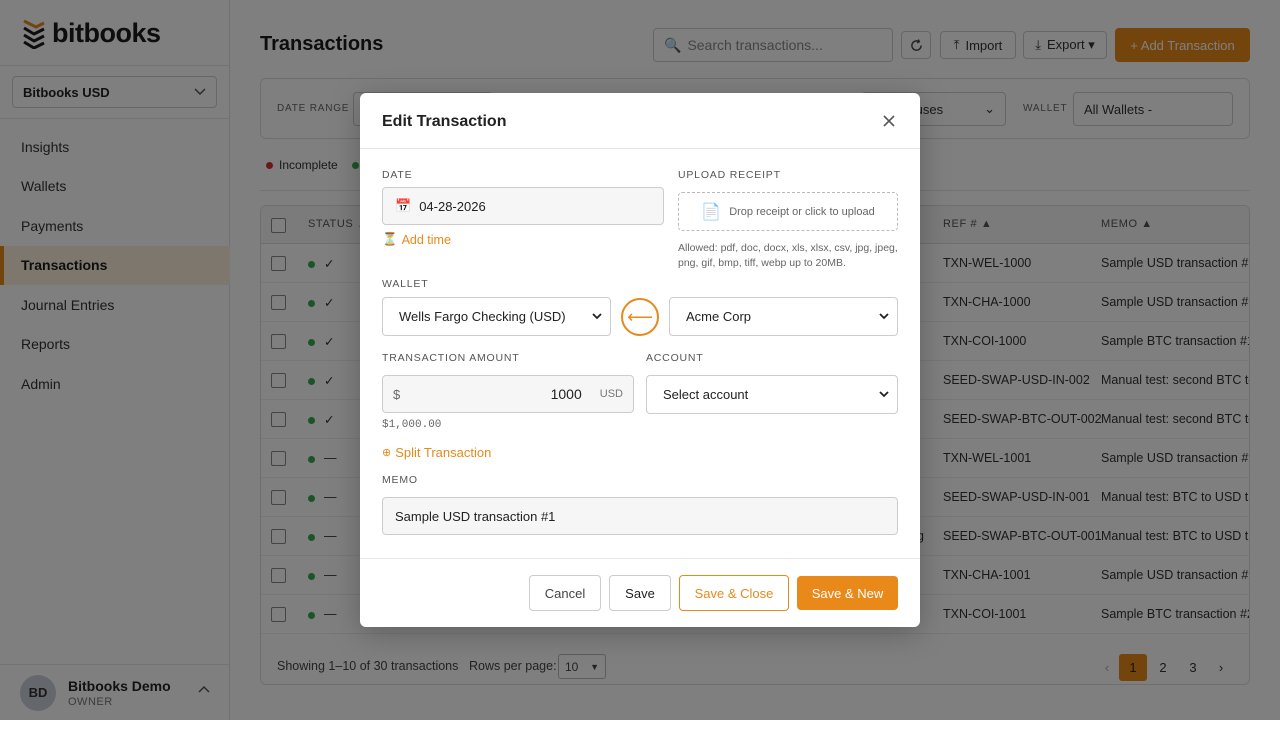  Describe the element at coordinates (403, 205) in the screenshot. I see `calendar-icon: 📅` at that location.